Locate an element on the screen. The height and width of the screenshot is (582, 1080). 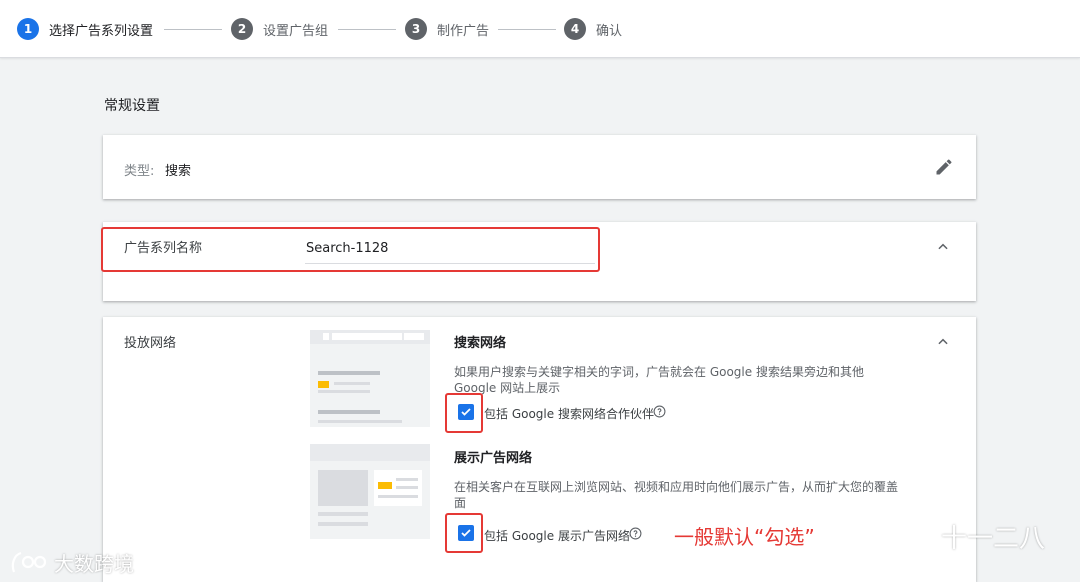
brand-logo-icon is located at coordinates (29, 561).